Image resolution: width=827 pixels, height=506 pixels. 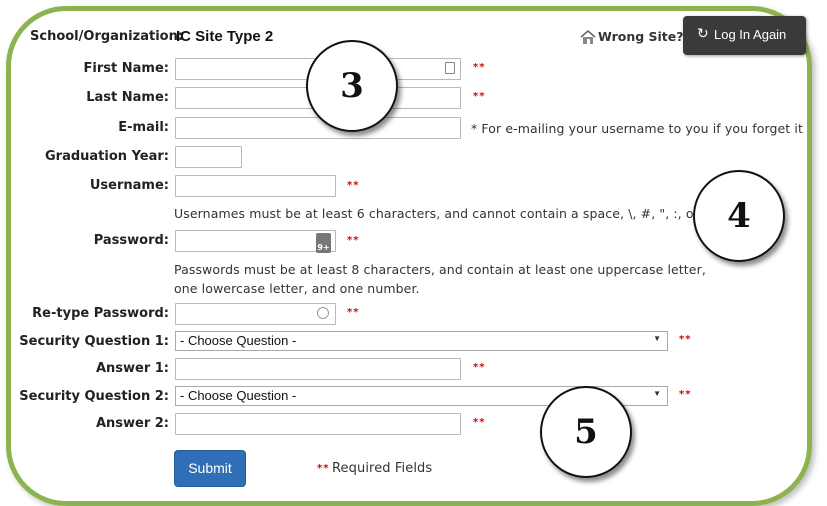 I want to click on wrong-site-link: Wrong Site?, so click(x=641, y=36).